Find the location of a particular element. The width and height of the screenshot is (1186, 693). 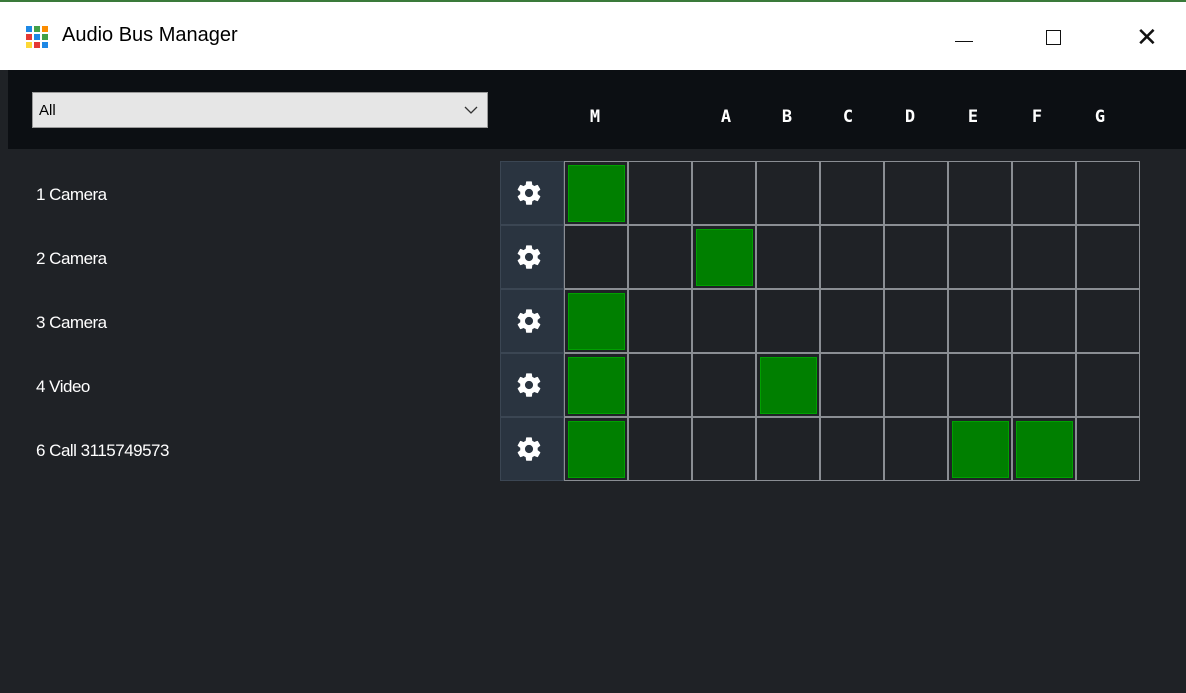

window-title: Audio Bus Manager is located at coordinates (150, 35).